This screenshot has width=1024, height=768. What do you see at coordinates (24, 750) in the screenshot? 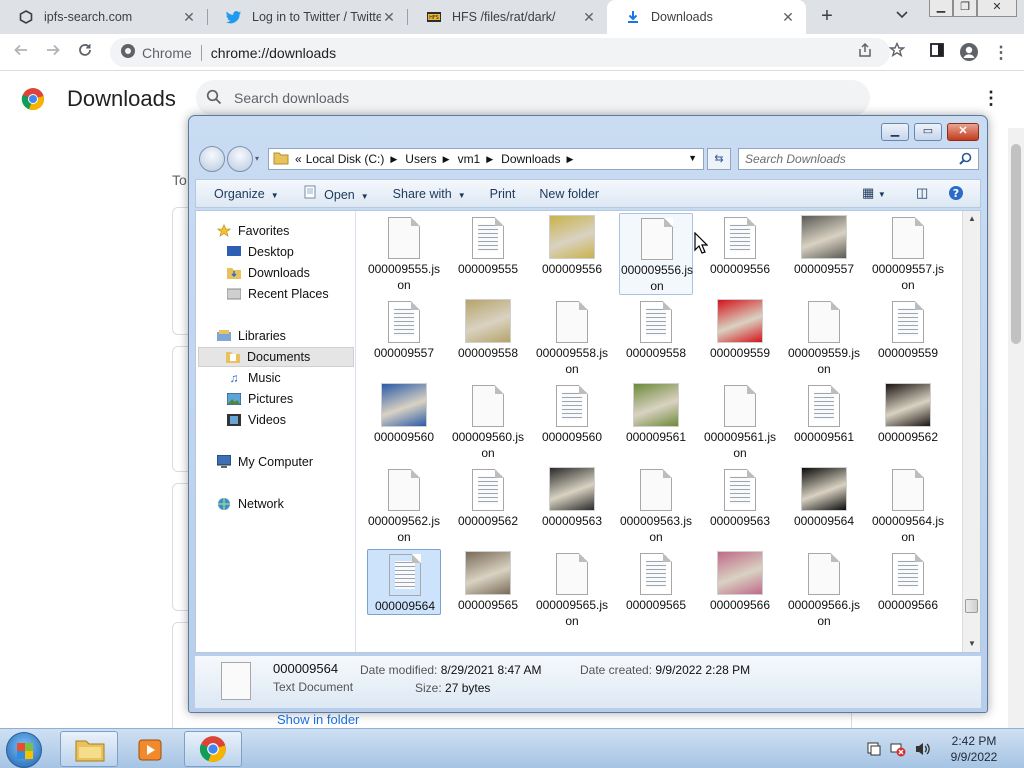
I see `start-button` at bounding box center [24, 750].